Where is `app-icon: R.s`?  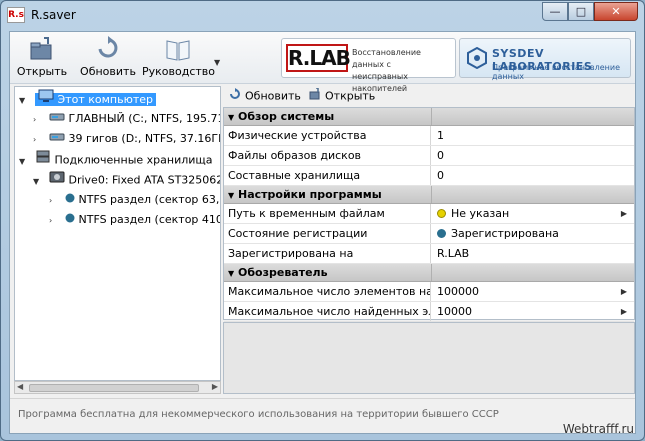 app-icon: R.s is located at coordinates (16, 15).